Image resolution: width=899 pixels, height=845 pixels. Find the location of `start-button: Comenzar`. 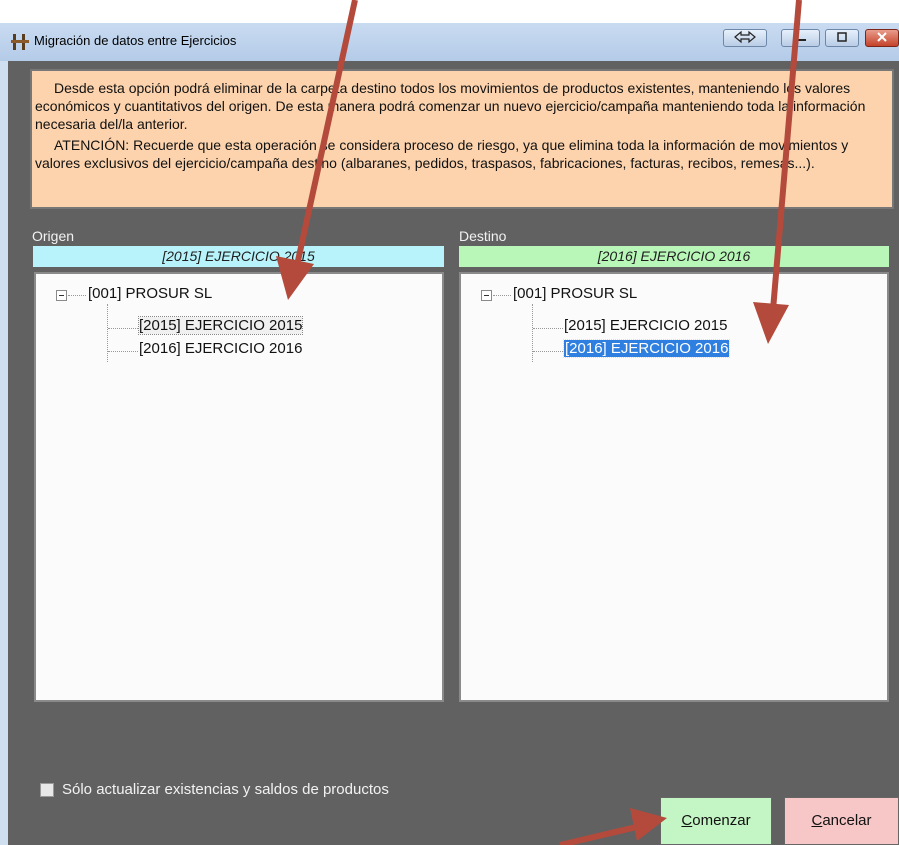

start-button: Comenzar is located at coordinates (716, 821).